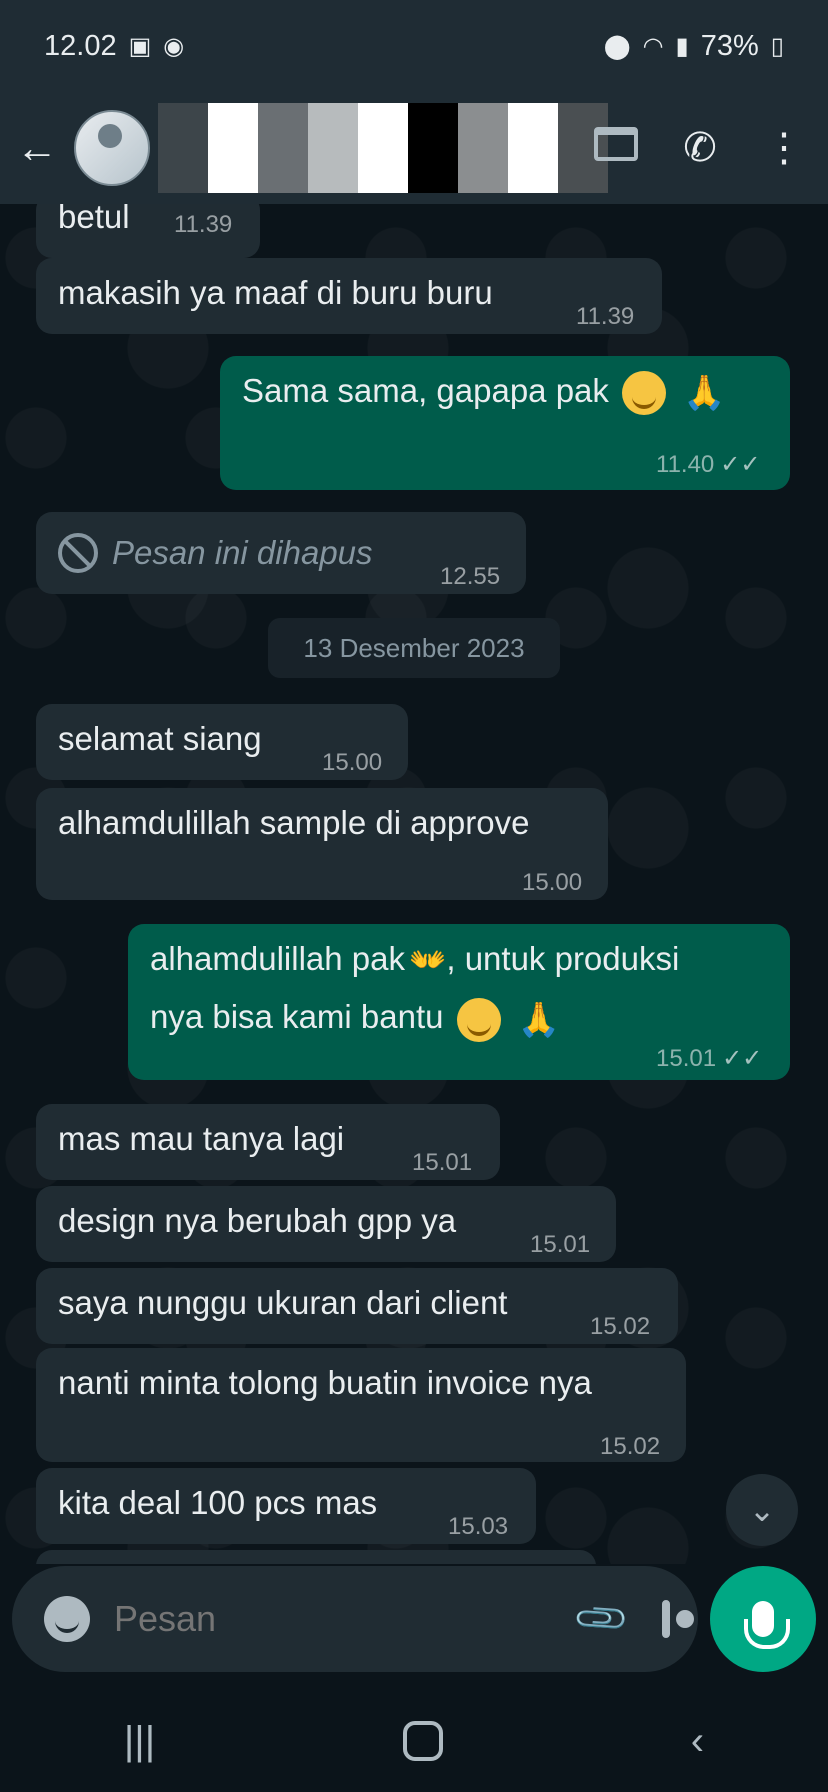 The image size is (828, 1792). I want to click on message-composer: 📎, so click(355, 1619).